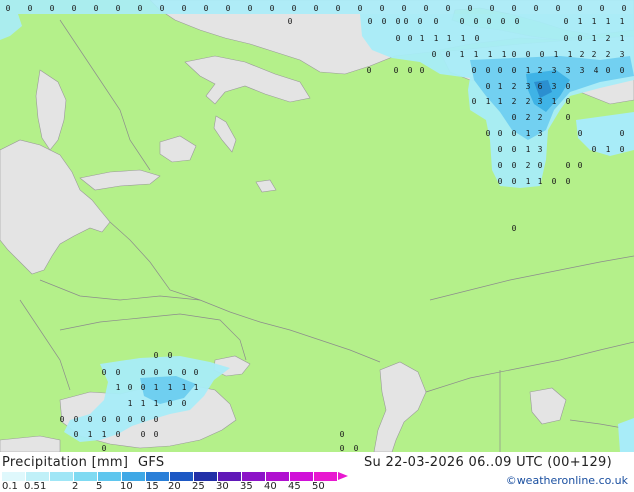 The width and height of the screenshot is (634, 492). What do you see at coordinates (270, 486) in the screenshot?
I see `scale-label: 40` at bounding box center [270, 486].